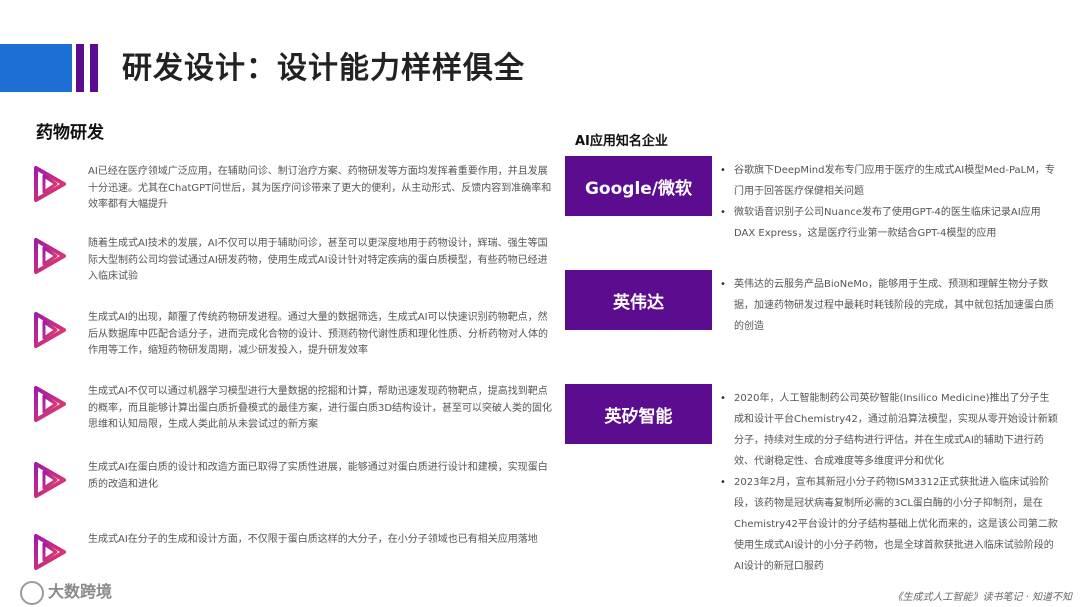 This screenshot has height=607, width=1080. I want to click on watermark-text: 大数跨境, so click(80, 591).